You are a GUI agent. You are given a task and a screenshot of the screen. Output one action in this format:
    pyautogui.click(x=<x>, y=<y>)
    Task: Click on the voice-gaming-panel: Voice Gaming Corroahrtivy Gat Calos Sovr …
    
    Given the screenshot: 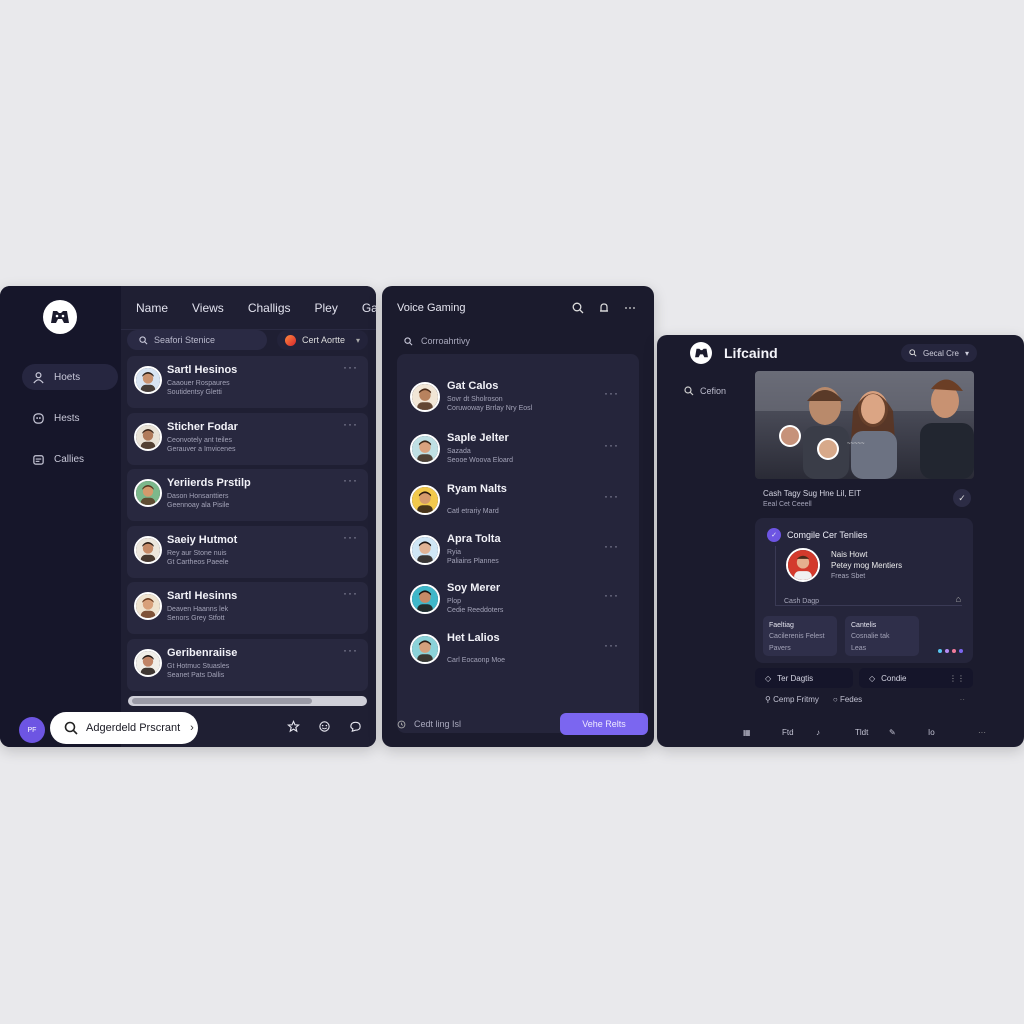 What is the action you would take?
    pyautogui.click(x=518, y=516)
    